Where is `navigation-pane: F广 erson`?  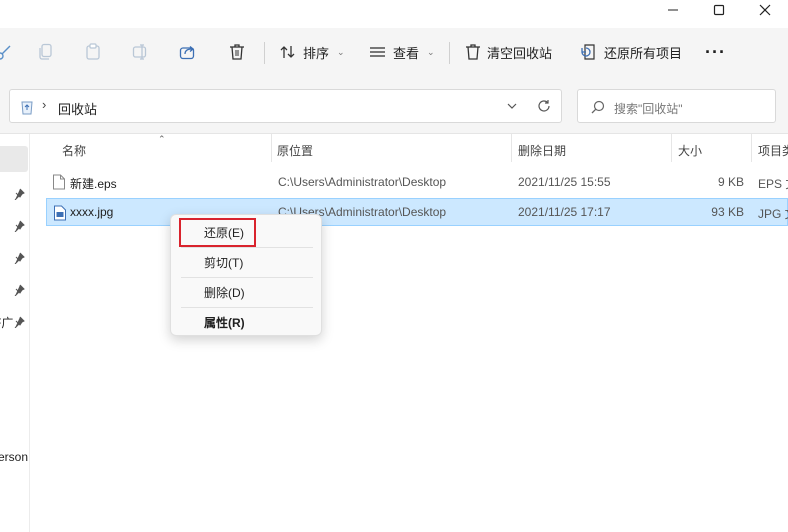 navigation-pane: F广 erson is located at coordinates (15, 333).